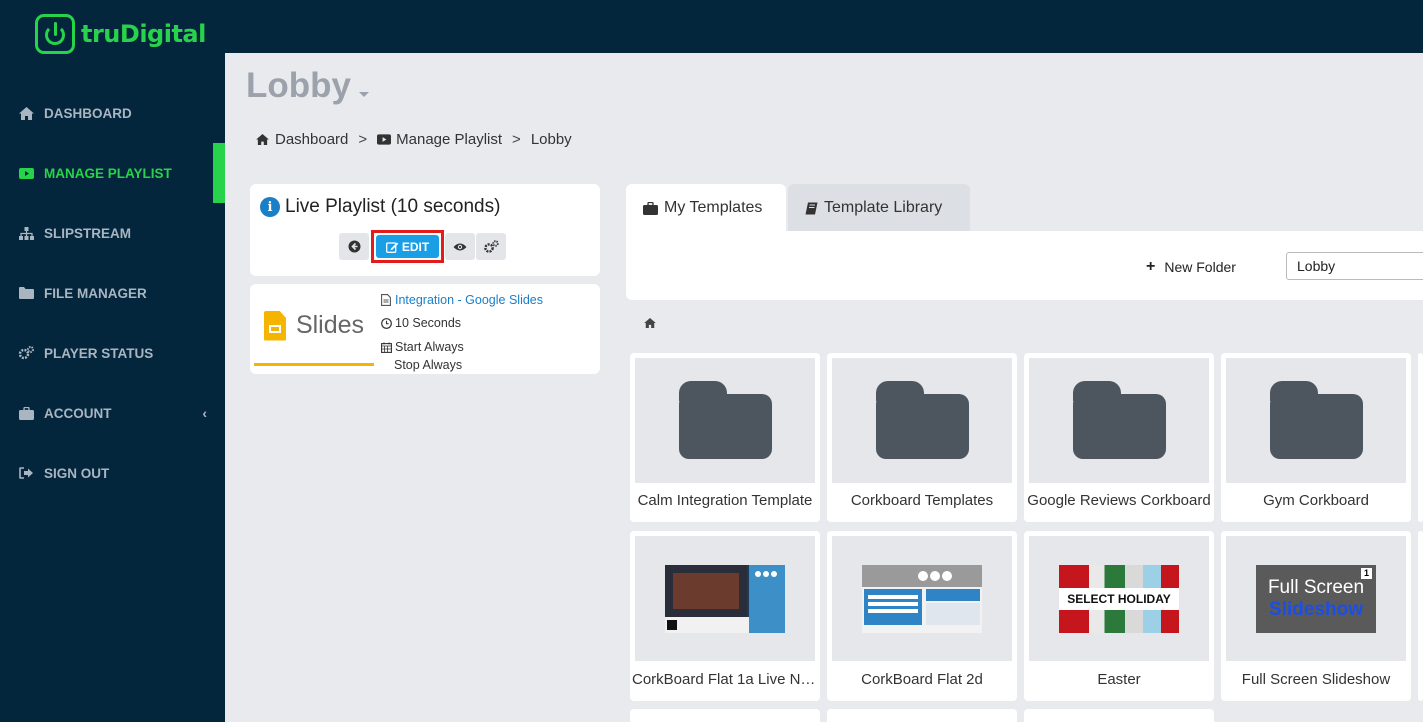  Describe the element at coordinates (392, 247) in the screenshot. I see `edit-icon` at that location.